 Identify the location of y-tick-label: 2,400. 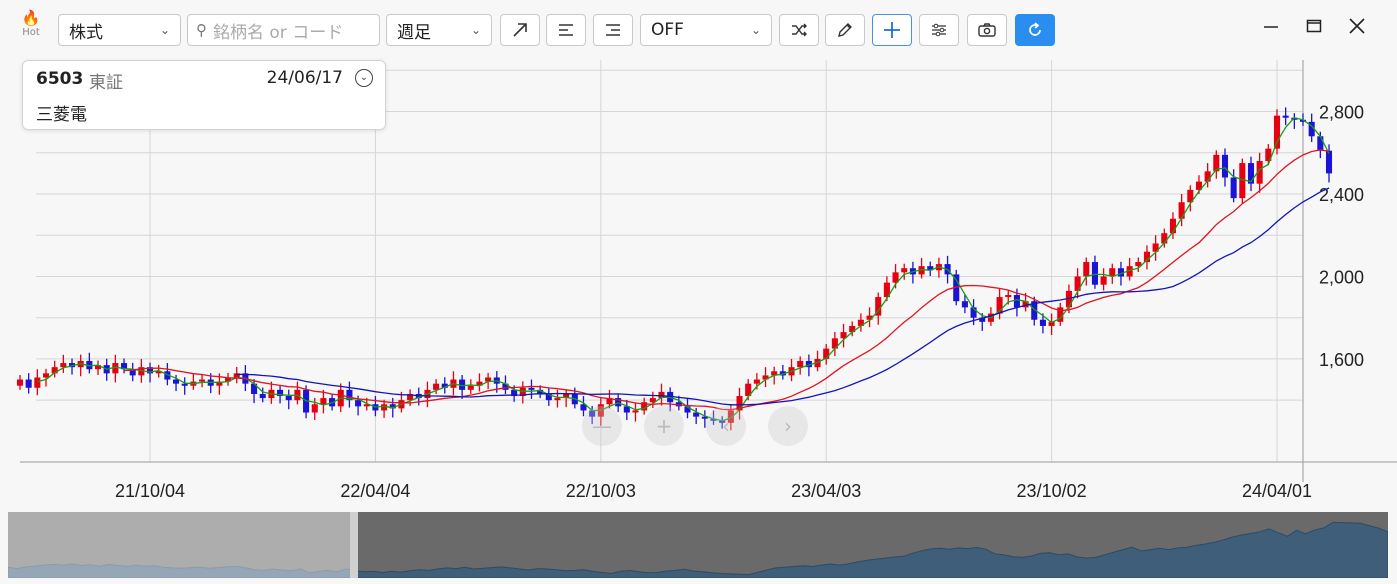
(1341, 195).